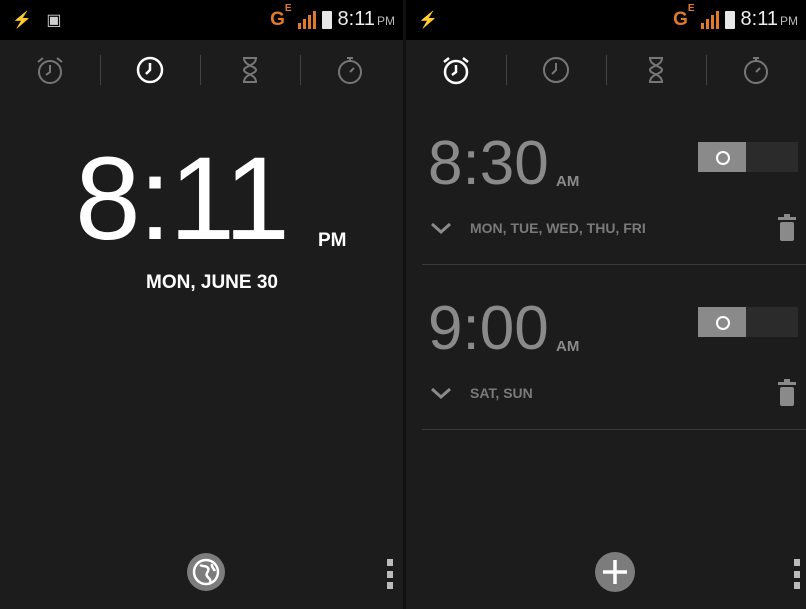  I want to click on alarm-days: SAT, SUN, so click(501, 393).